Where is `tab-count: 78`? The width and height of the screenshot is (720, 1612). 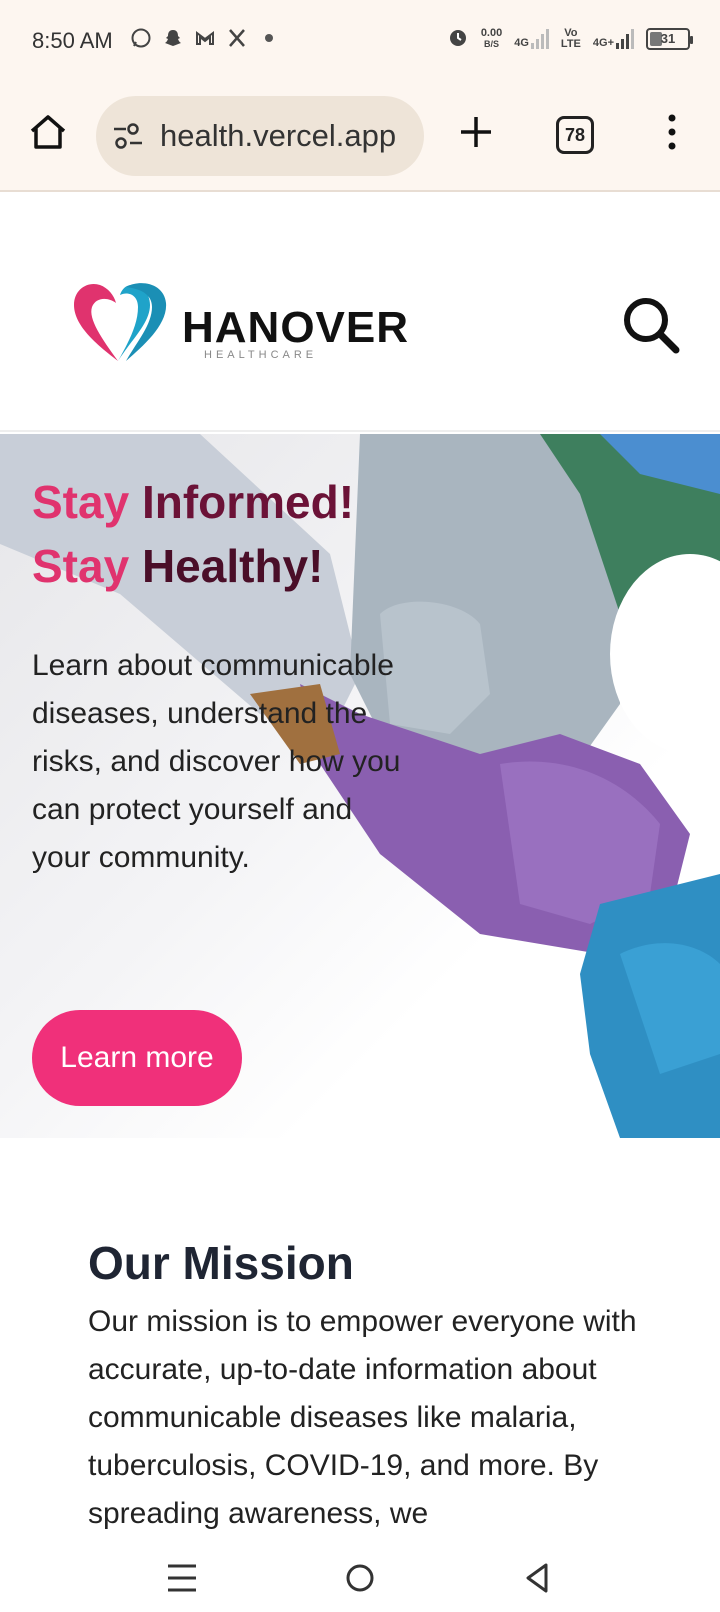
tab-count: 78 is located at coordinates (575, 134).